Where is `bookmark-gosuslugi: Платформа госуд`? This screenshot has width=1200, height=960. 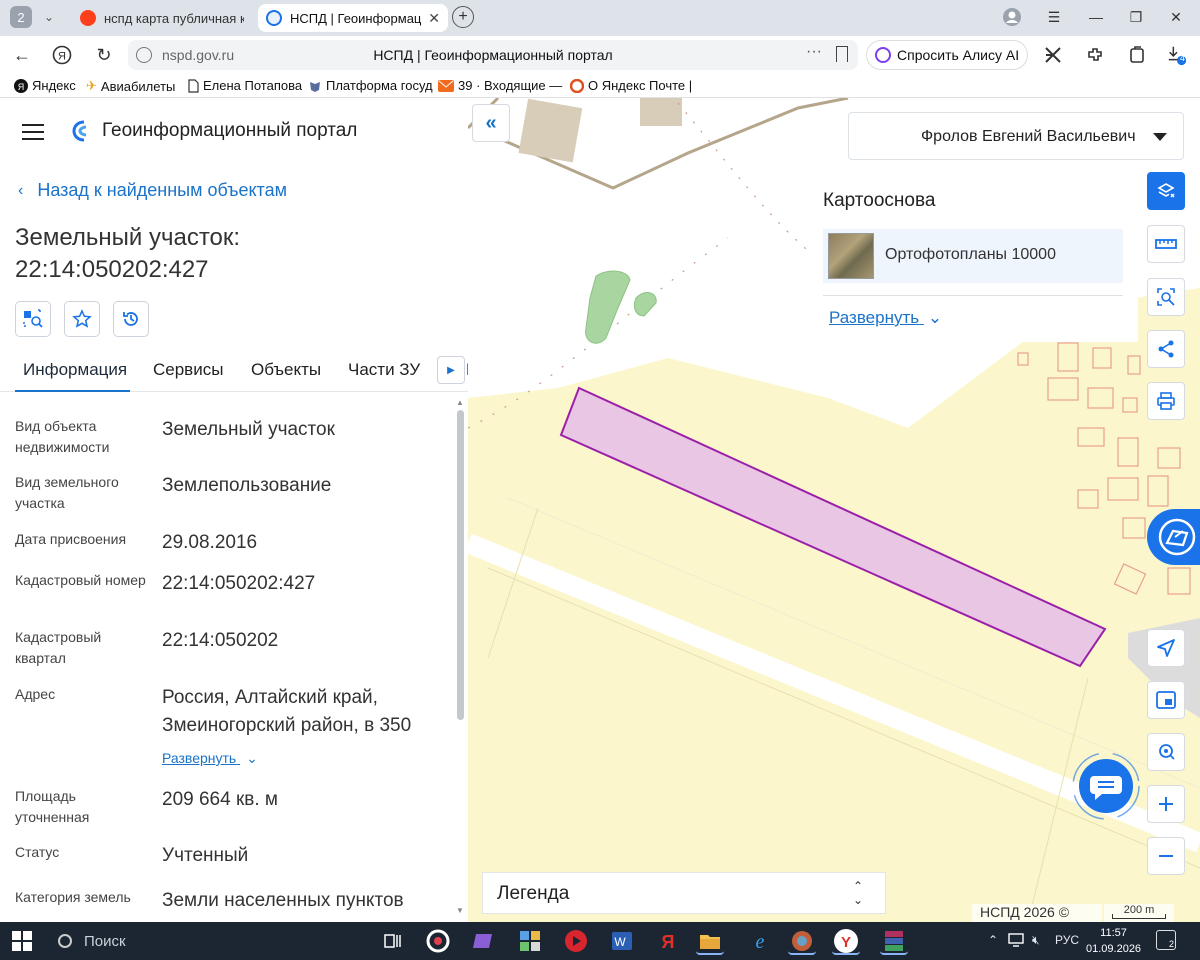 bookmark-gosuslugi: Платформа госуд is located at coordinates (370, 85).